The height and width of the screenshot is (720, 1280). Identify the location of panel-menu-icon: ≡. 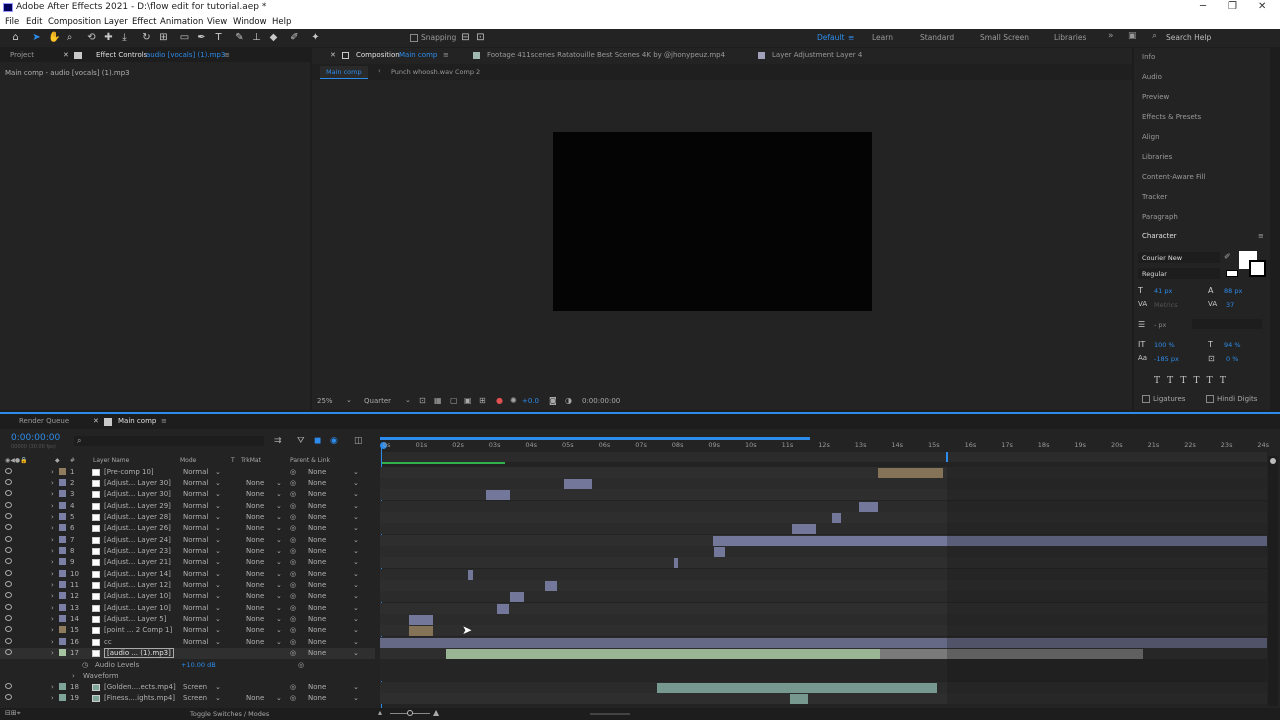
(164, 421).